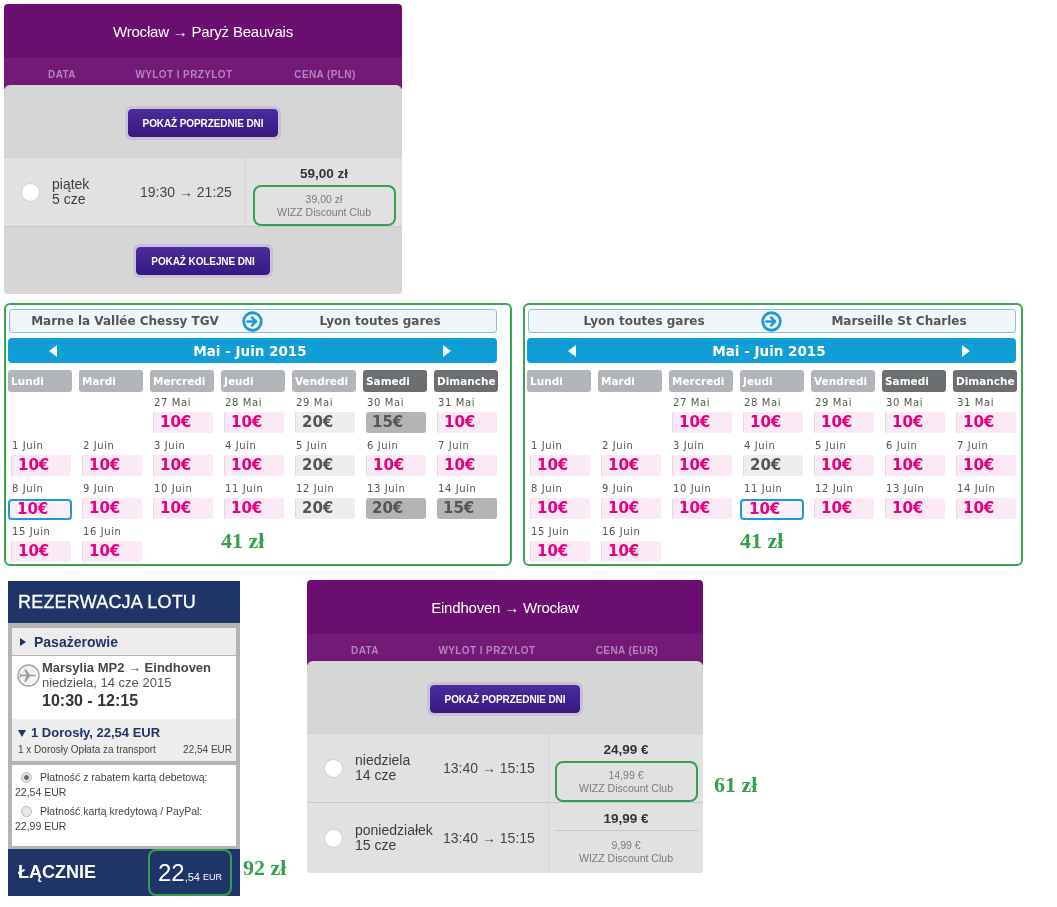  What do you see at coordinates (546, 446) in the screenshot?
I see `day-date: 1 Juin` at bounding box center [546, 446].